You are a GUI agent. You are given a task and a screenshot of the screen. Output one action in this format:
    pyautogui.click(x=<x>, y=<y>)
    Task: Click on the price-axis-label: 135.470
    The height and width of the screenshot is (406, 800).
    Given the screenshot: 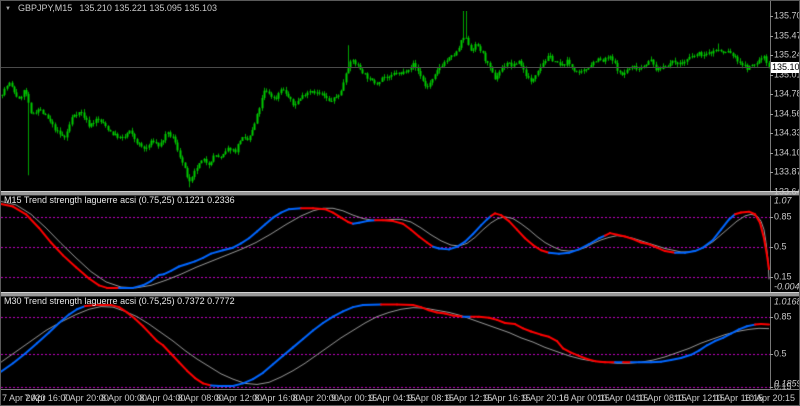 What is the action you would take?
    pyautogui.click(x=786, y=35)
    